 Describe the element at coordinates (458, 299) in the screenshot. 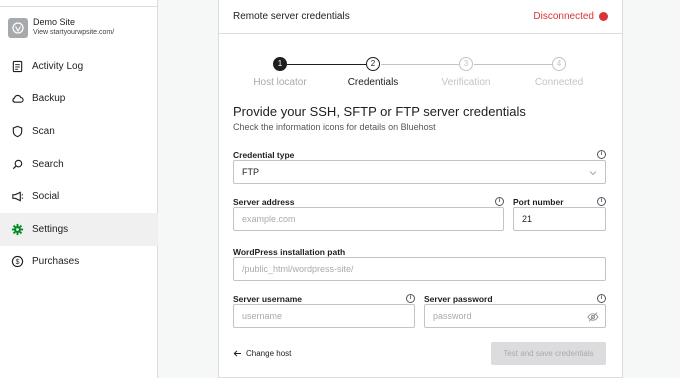

I see `server-password-label: Server password` at that location.